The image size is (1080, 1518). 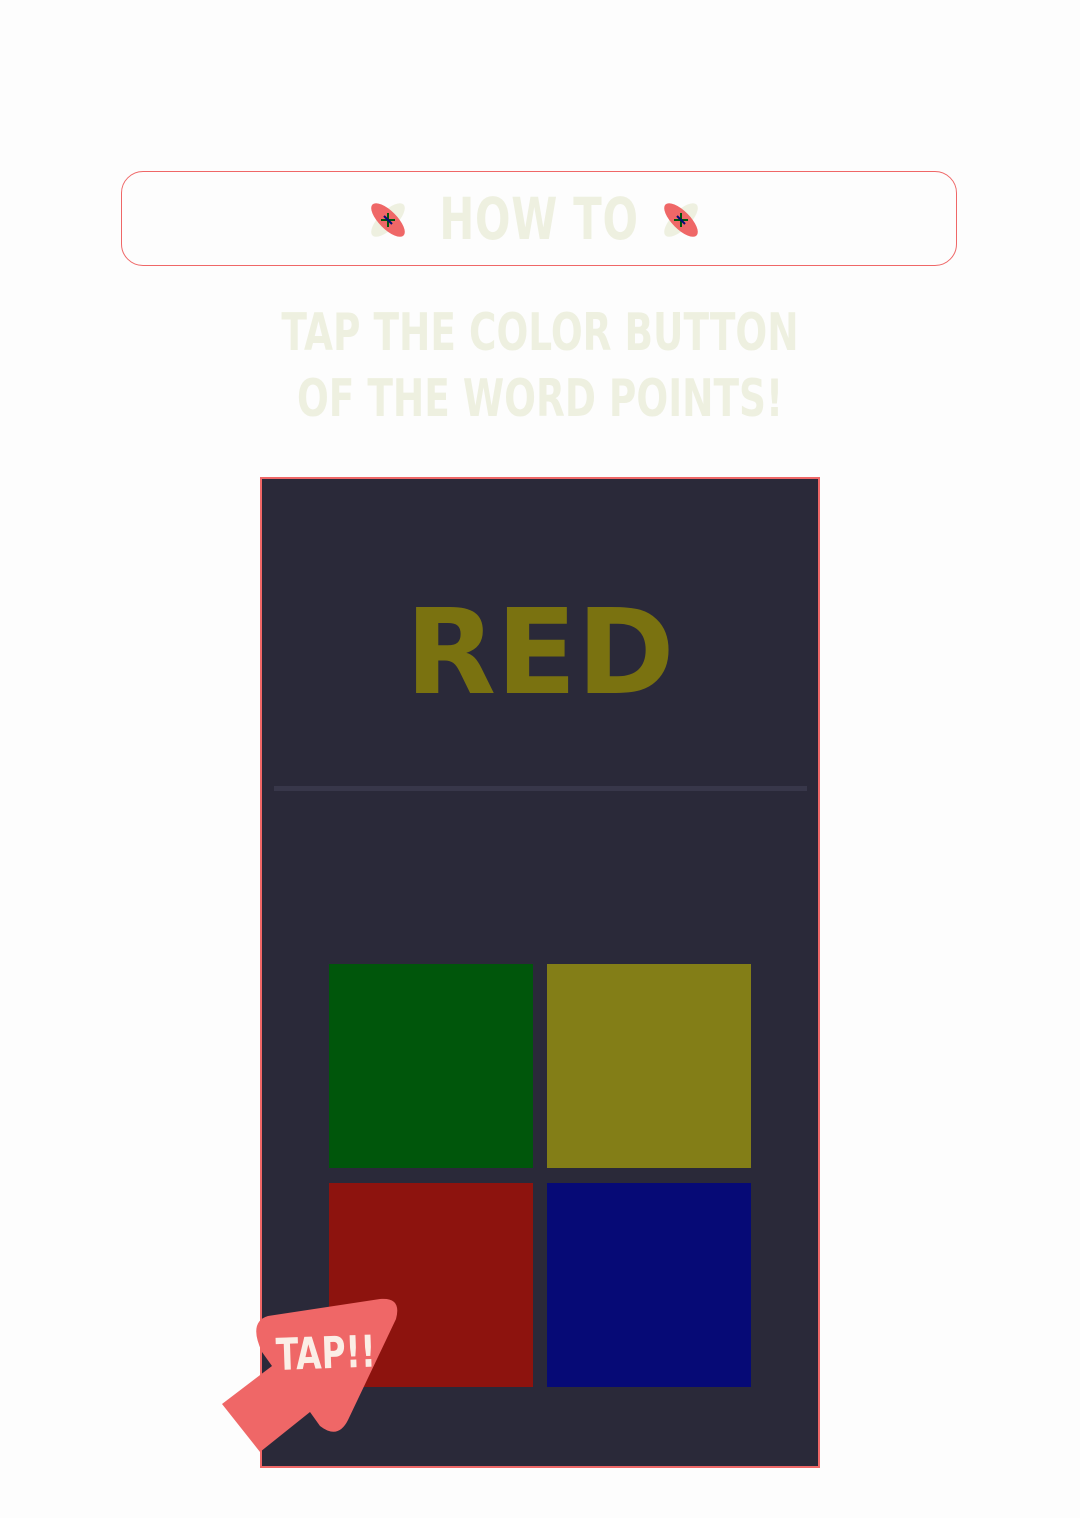 I want to click on how-to-title: HOW TO, so click(x=539, y=219).